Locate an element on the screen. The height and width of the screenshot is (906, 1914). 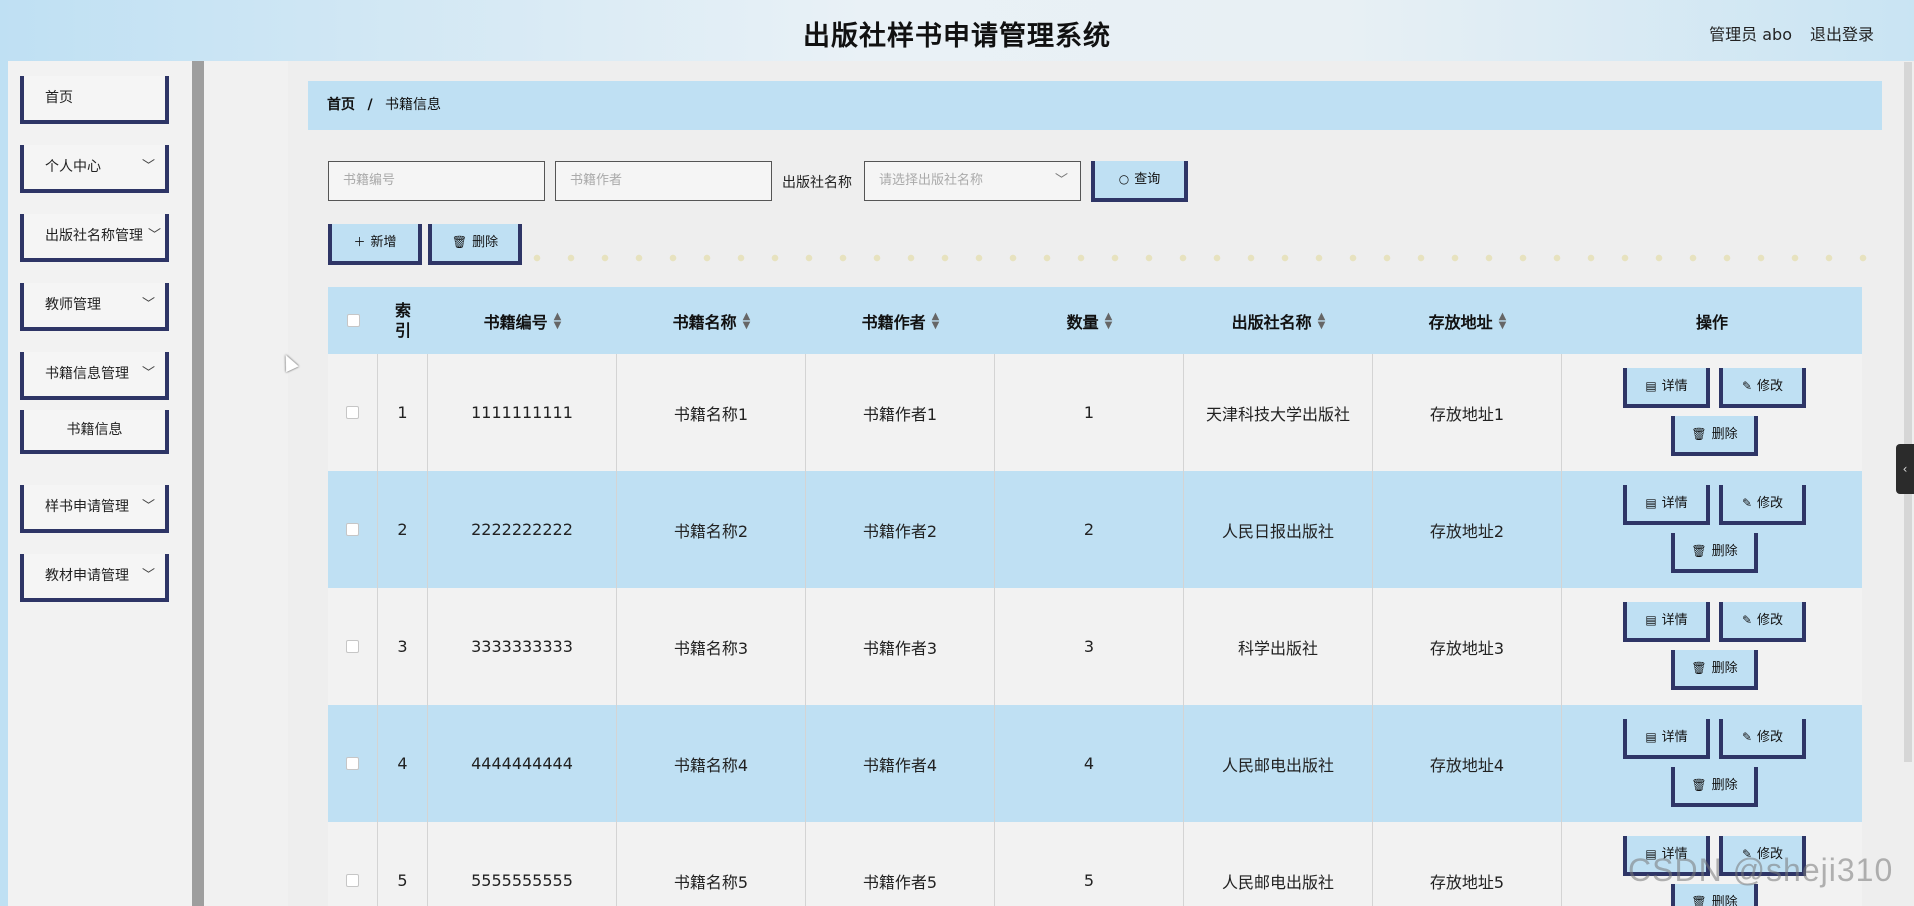
sidebar-subitem-book-info: 书籍信息 is located at coordinates (94, 432).